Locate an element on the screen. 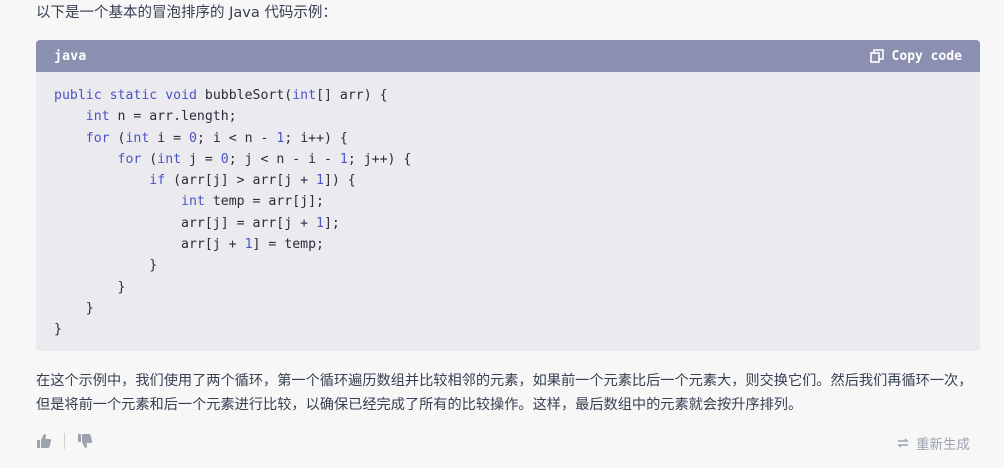 The image size is (1004, 468). code-line: for (int j = 0; j < n - i - 1; j++) { is located at coordinates (264, 159).